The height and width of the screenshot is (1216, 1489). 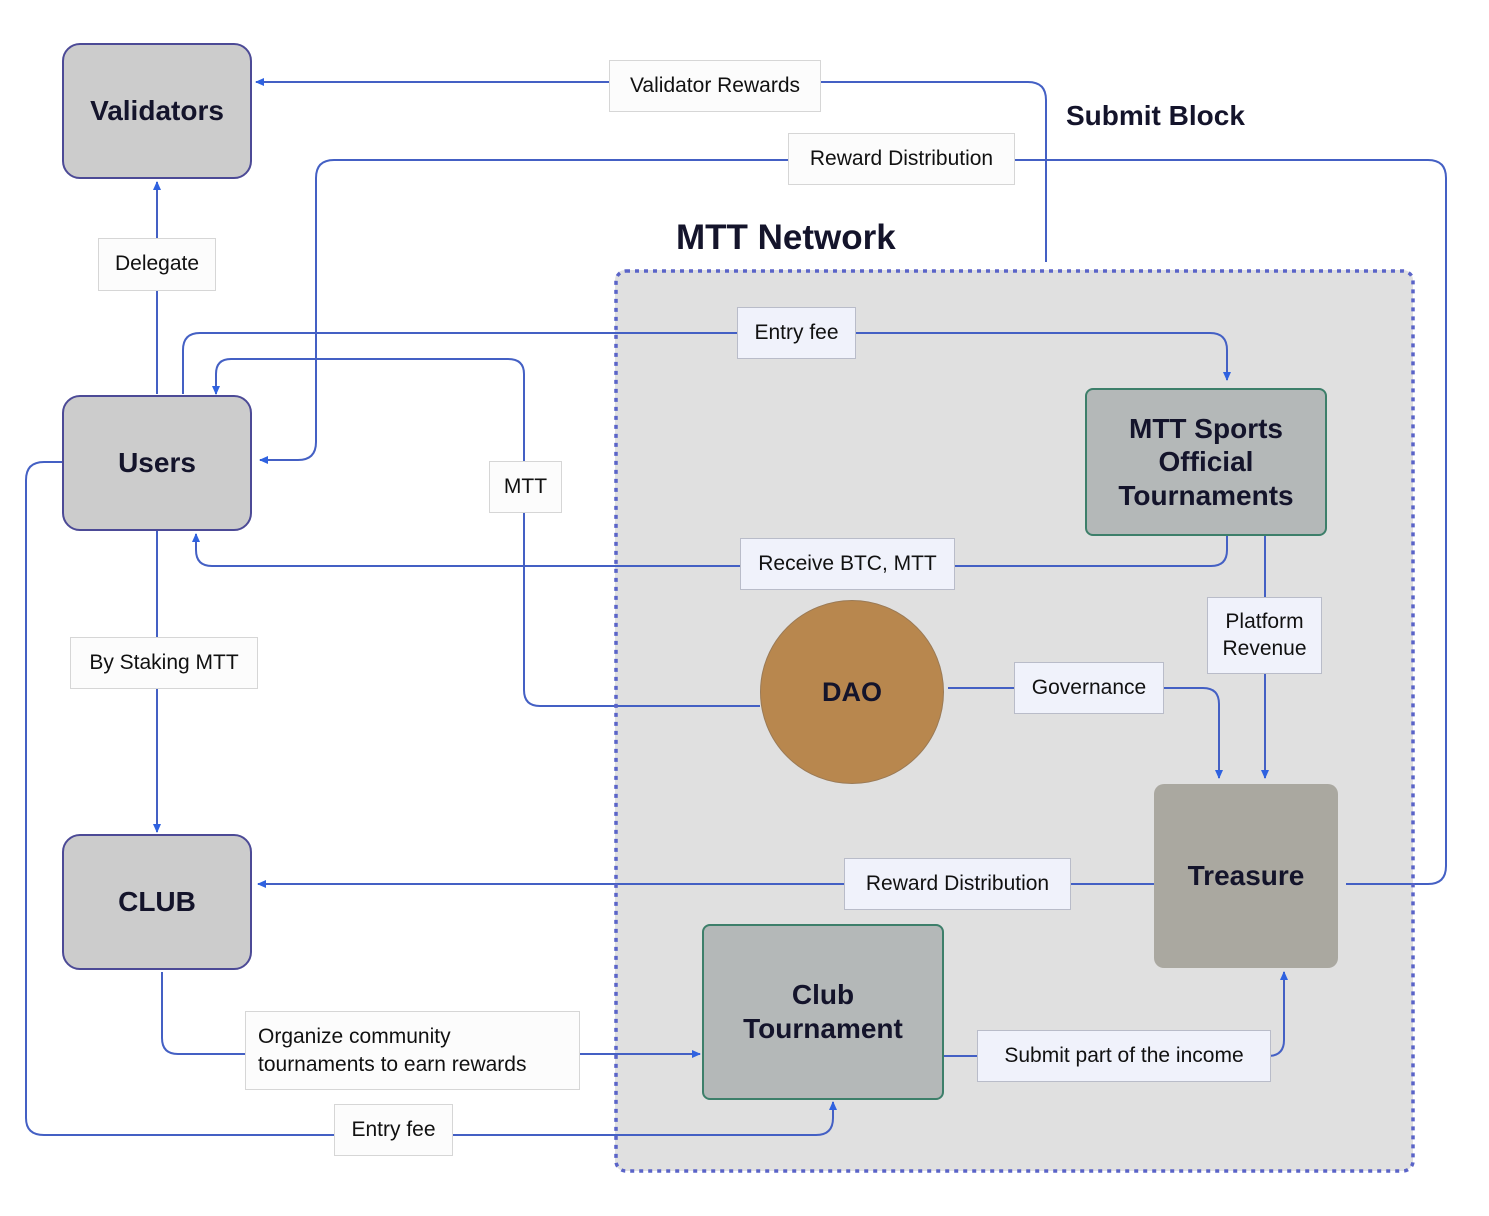 I want to click on label-submit-income: Submit part of the income, so click(x=1124, y=1056).